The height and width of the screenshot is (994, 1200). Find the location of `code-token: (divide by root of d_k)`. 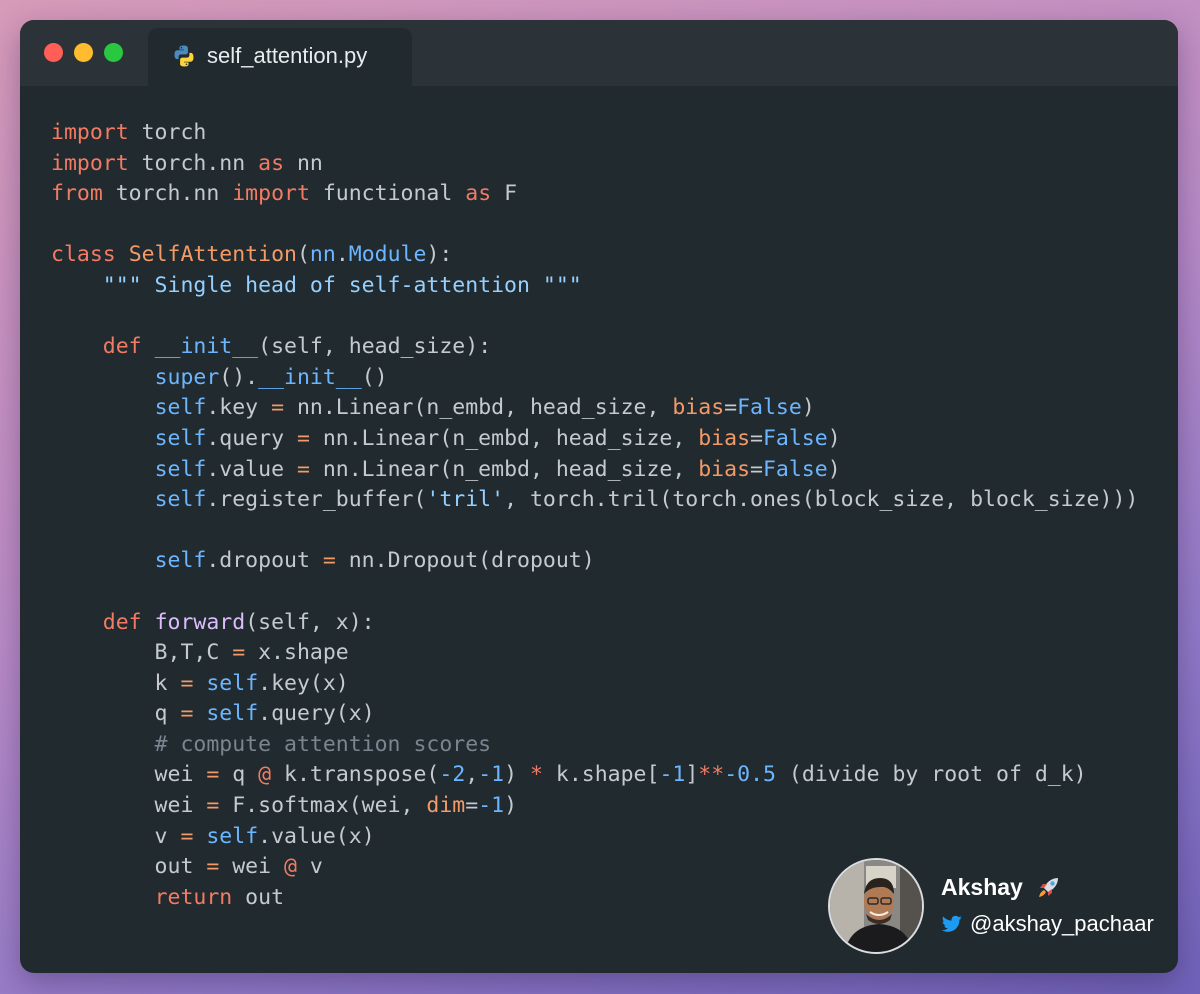

code-token: (divide by root of d_k) is located at coordinates (931, 775).